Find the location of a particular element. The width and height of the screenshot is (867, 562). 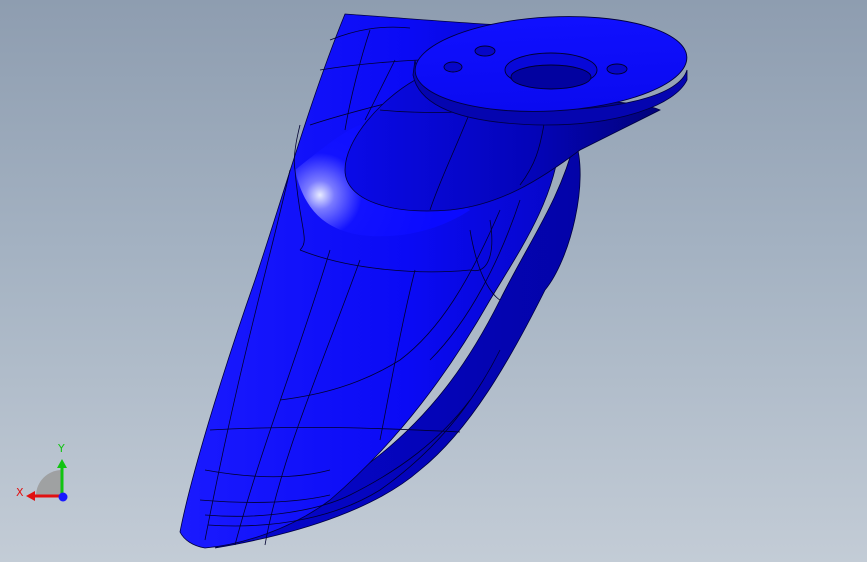

z-axis-icon is located at coordinates (63, 497).